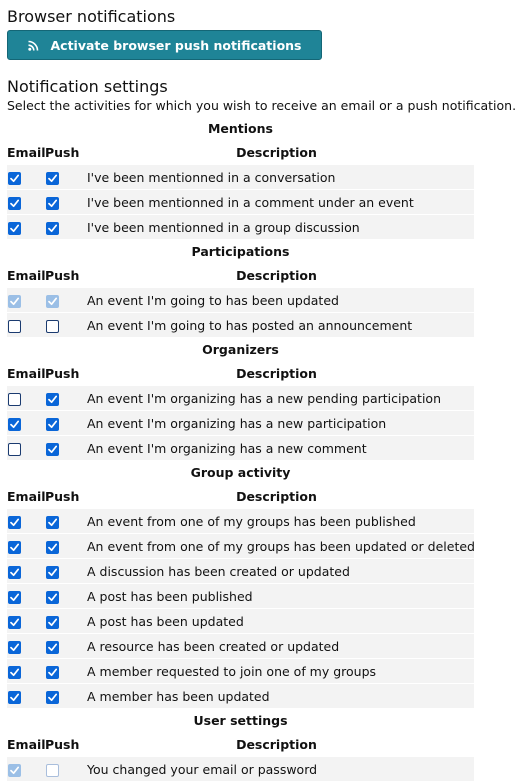 The height and width of the screenshot is (782, 531). What do you see at coordinates (240, 349) in the screenshot?
I see `section-title: Organizers` at bounding box center [240, 349].